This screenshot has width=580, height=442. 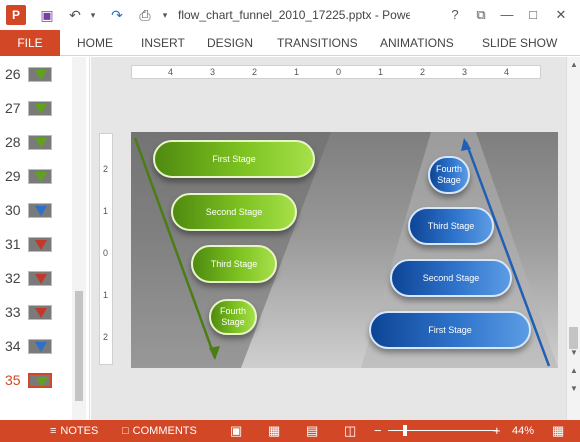 I want to click on thumbnails-scrollbar, so click(x=79, y=238).